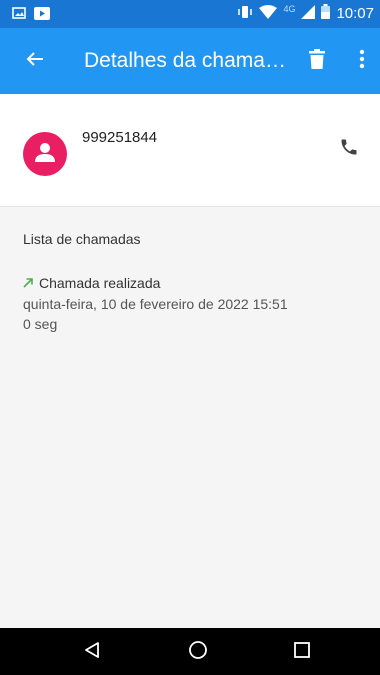 The height and width of the screenshot is (675, 380). I want to click on phone-icon, so click(349, 149).